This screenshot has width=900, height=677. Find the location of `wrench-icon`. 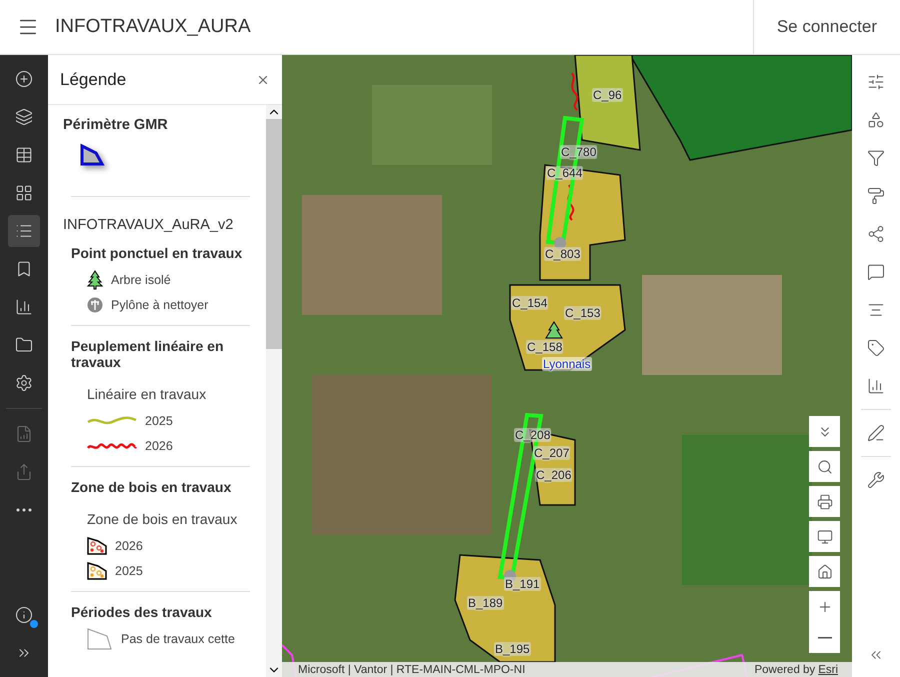

wrench-icon is located at coordinates (876, 480).